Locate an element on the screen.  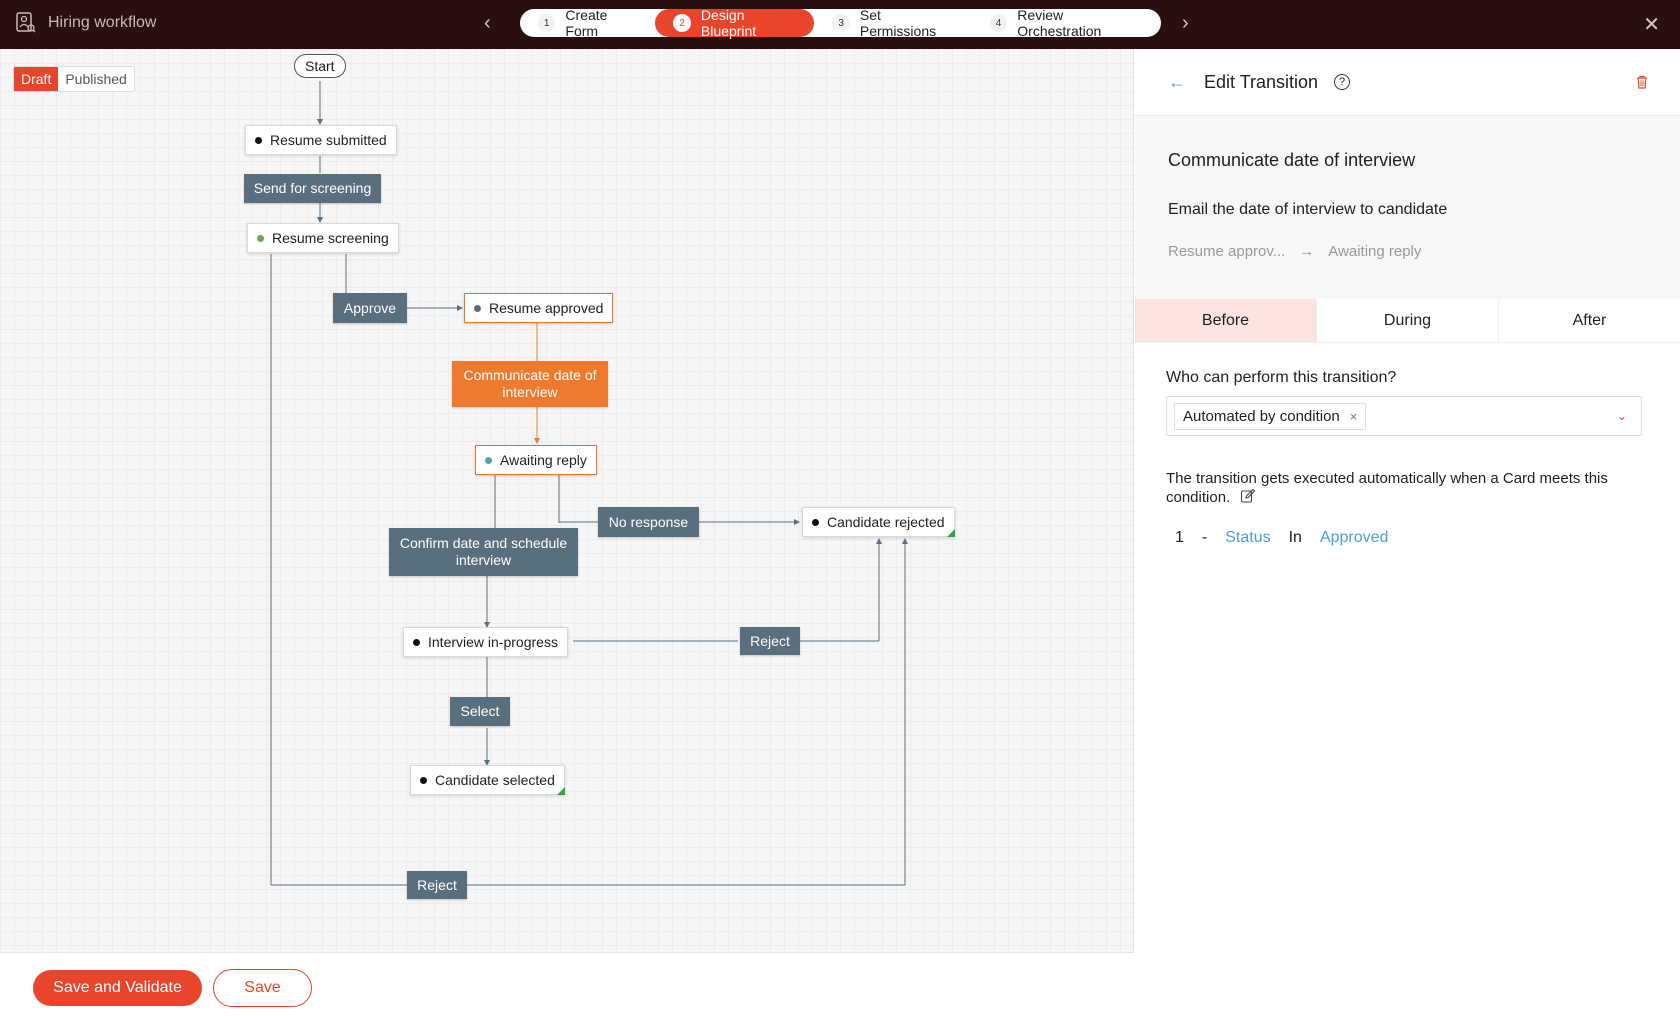
state-interview-in-progress: Interview in-progress is located at coordinates (485, 642).